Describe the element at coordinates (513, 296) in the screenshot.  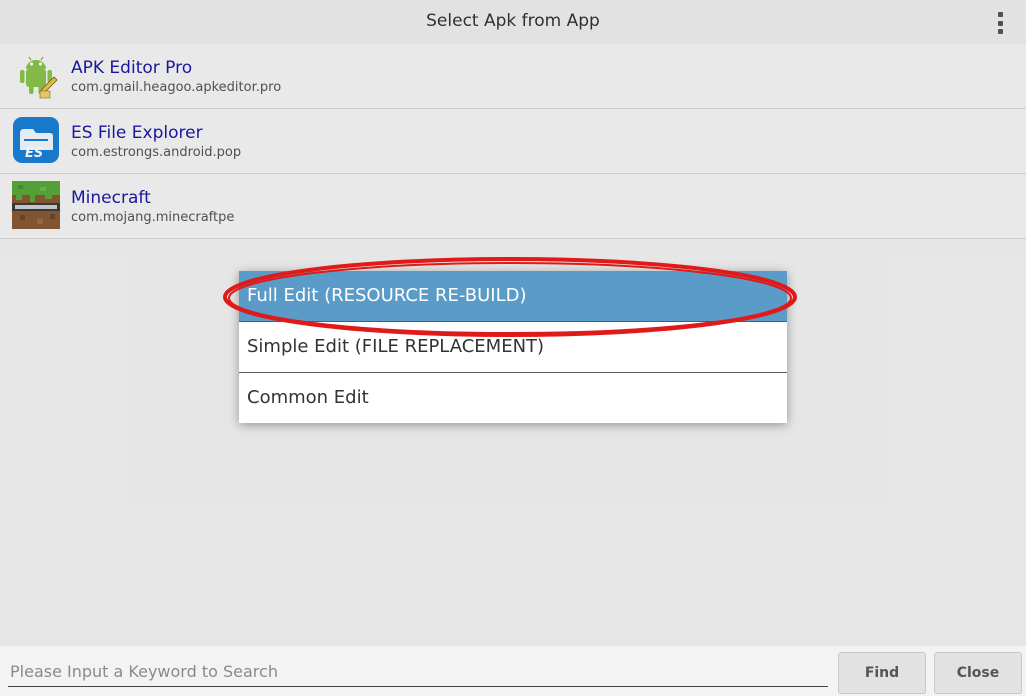
I see `option-full-edit: Full Edit (RESOURCE RE-BUILD)` at that location.